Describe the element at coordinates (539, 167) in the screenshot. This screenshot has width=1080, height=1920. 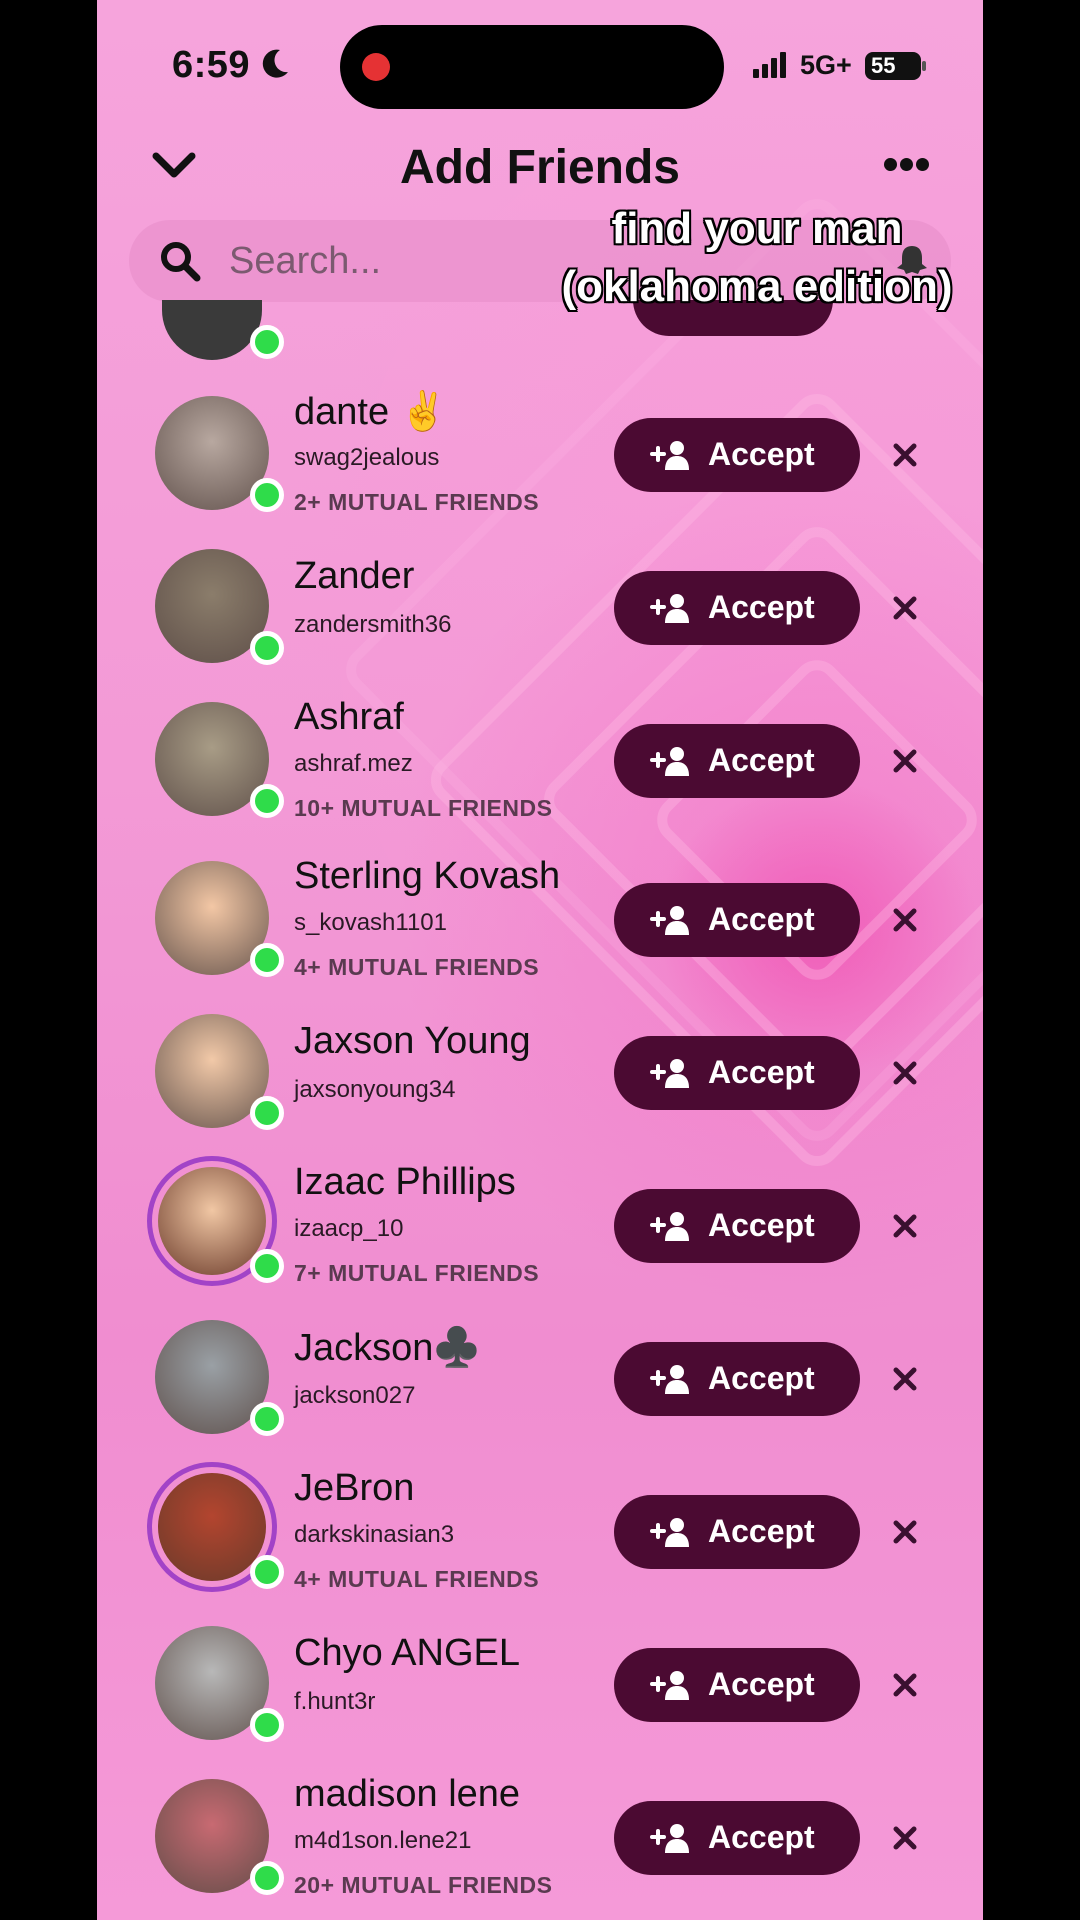
I see `page-title: Add Friends` at that location.